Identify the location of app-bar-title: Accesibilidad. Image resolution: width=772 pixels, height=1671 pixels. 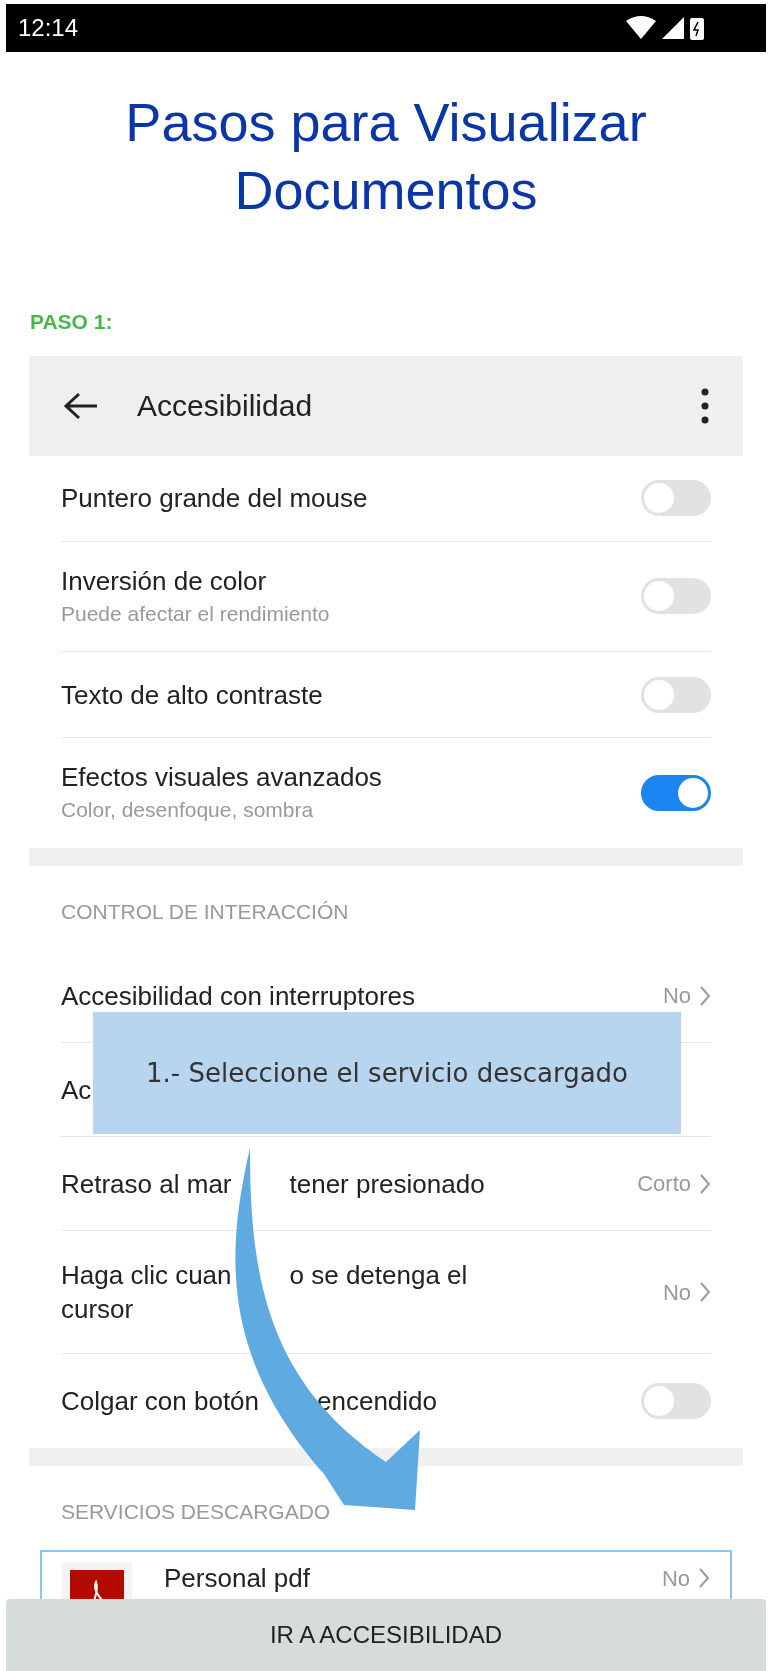
(225, 406).